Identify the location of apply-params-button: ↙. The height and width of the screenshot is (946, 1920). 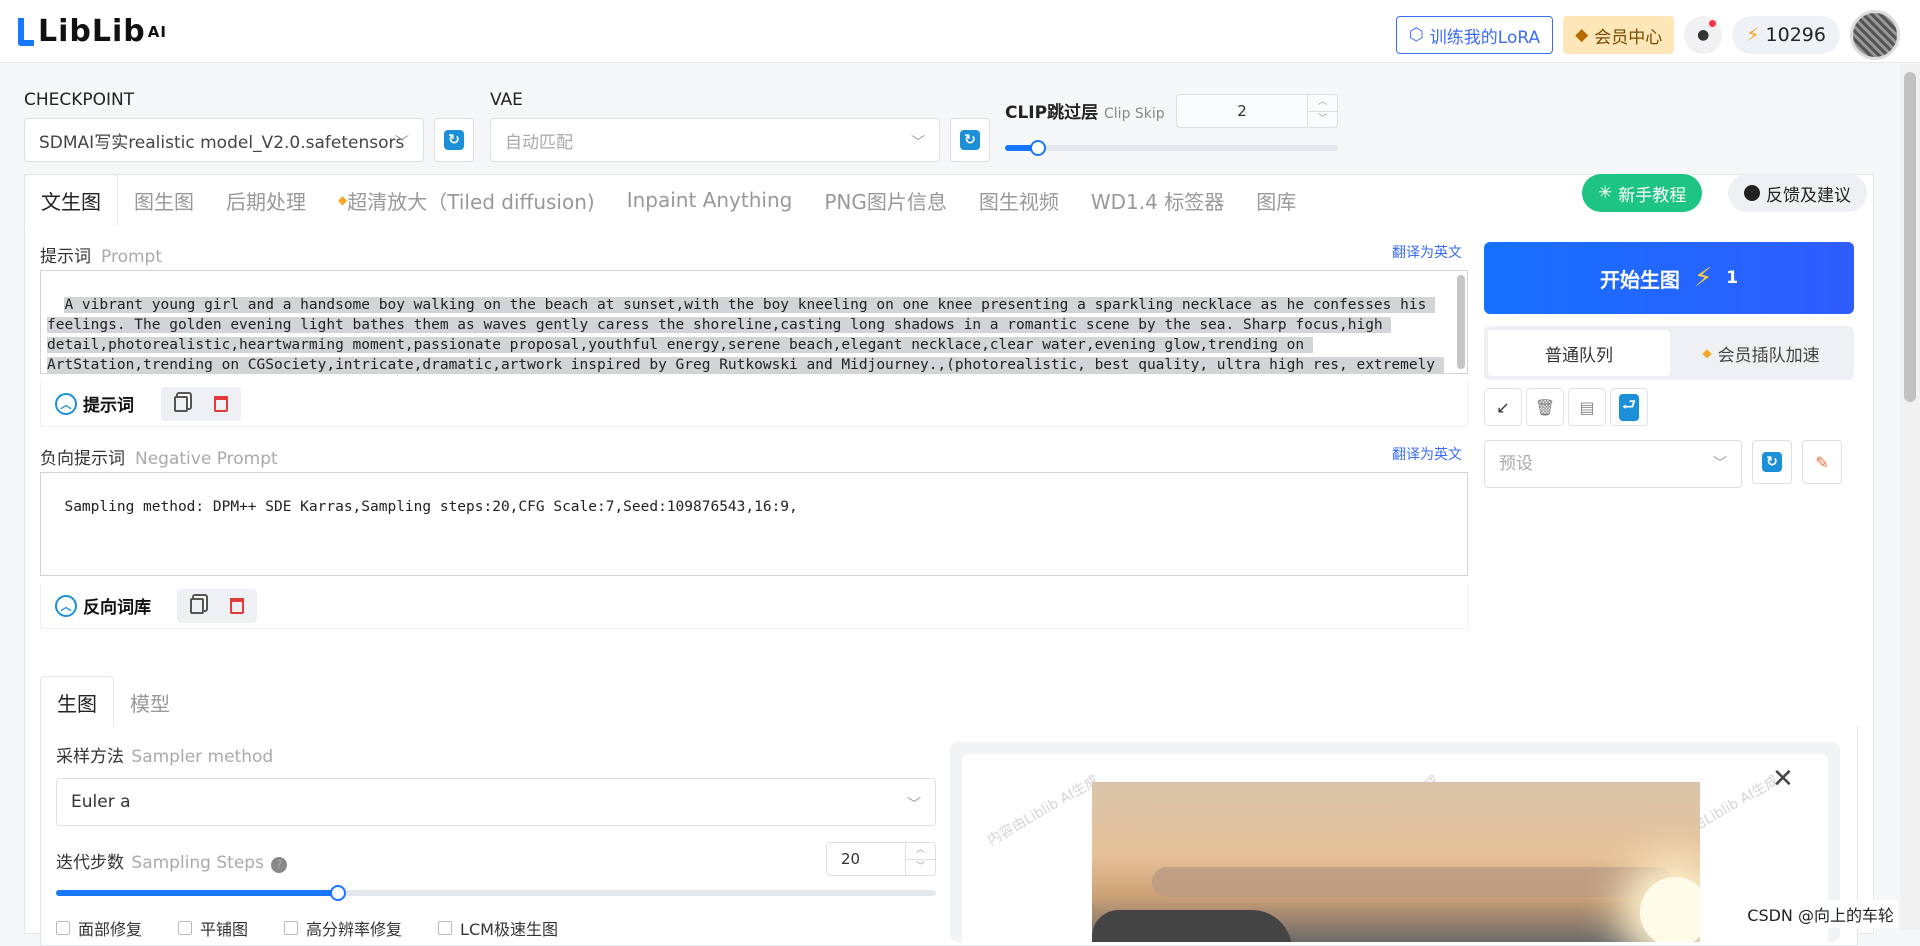
(1503, 407).